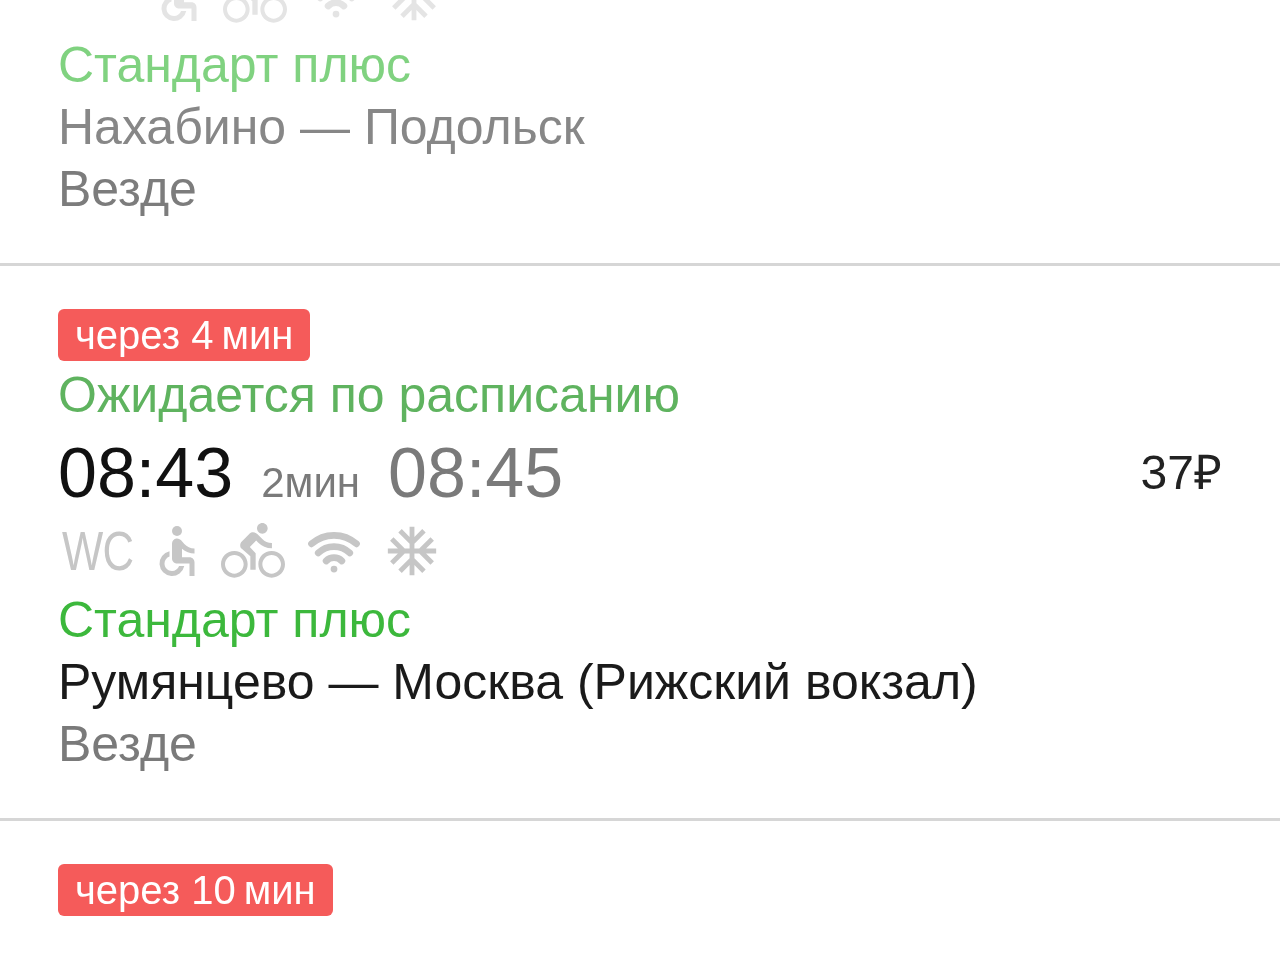 The image size is (1280, 956). I want to click on wc-label: WC, so click(98, 551).